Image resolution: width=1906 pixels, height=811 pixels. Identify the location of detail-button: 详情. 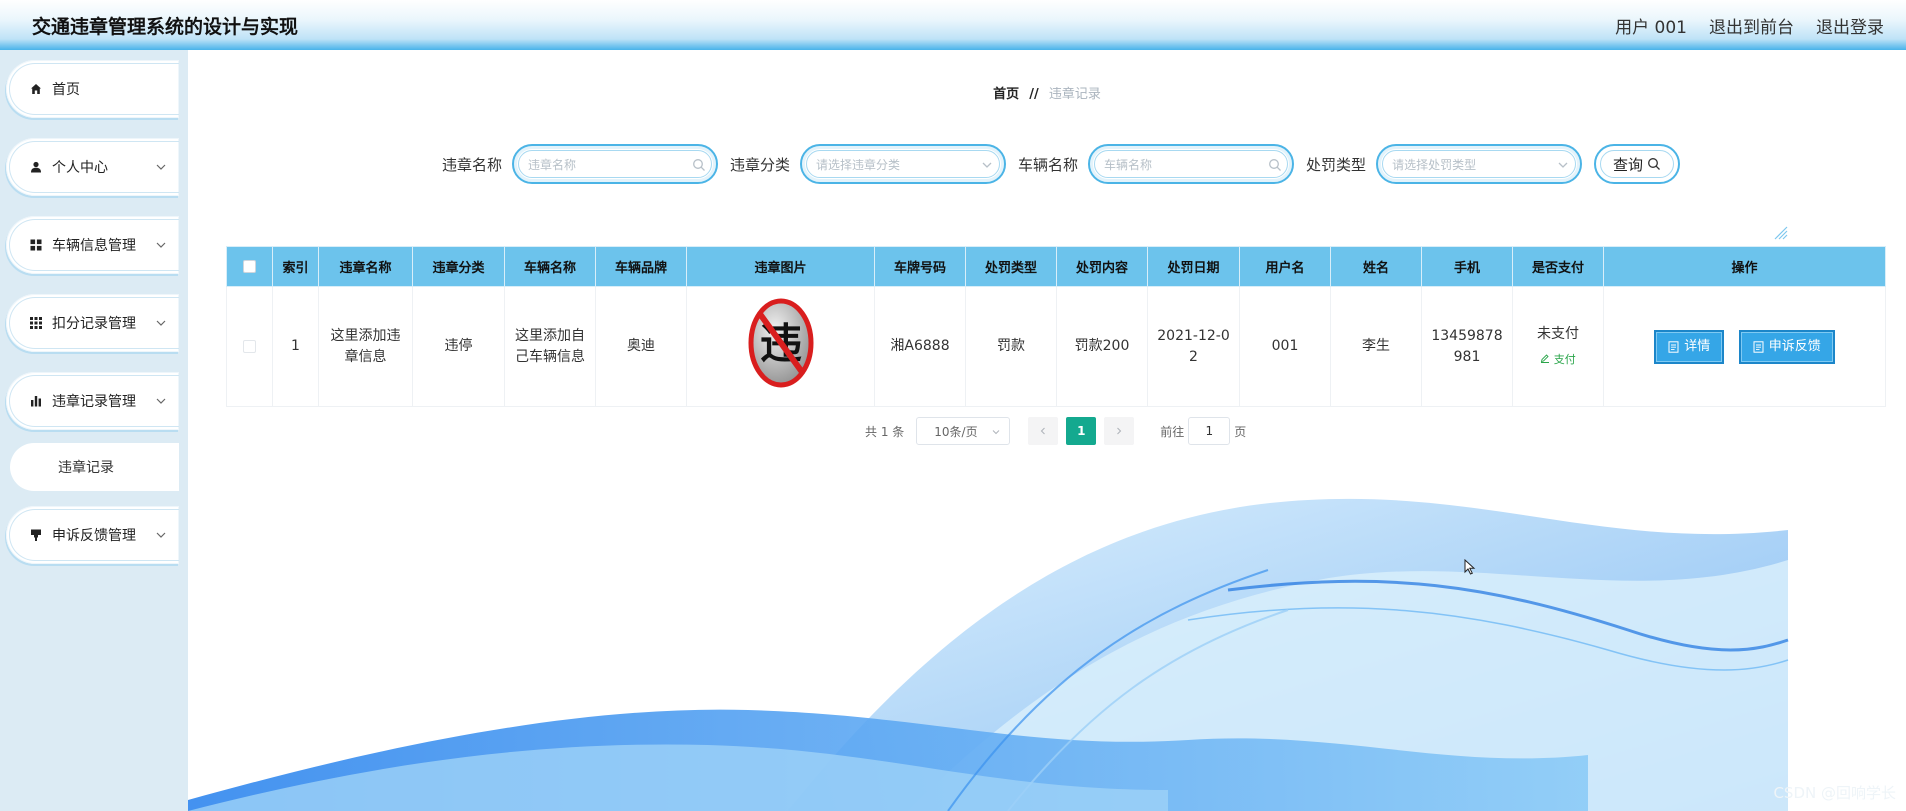
(1689, 346).